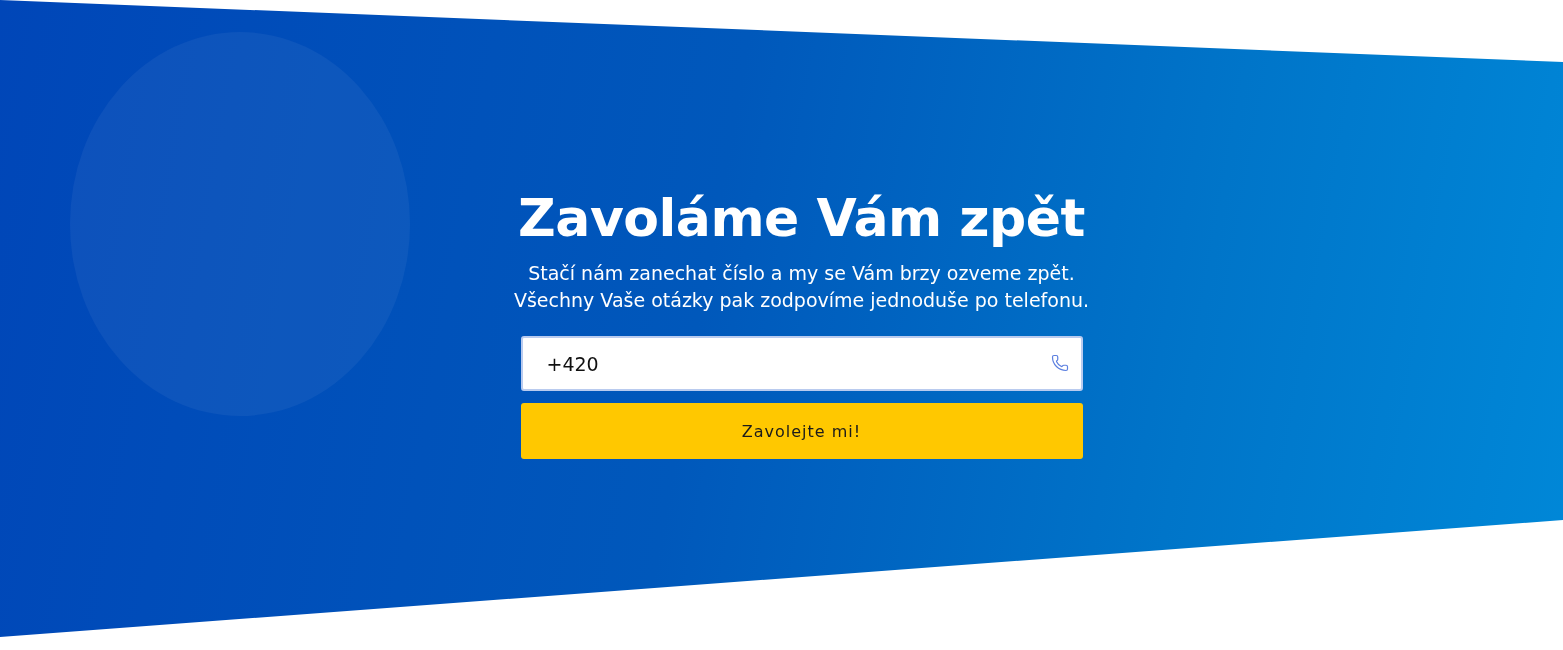  What do you see at coordinates (801, 218) in the screenshot?
I see `hero-title: Zavoláme Vám zpět` at bounding box center [801, 218].